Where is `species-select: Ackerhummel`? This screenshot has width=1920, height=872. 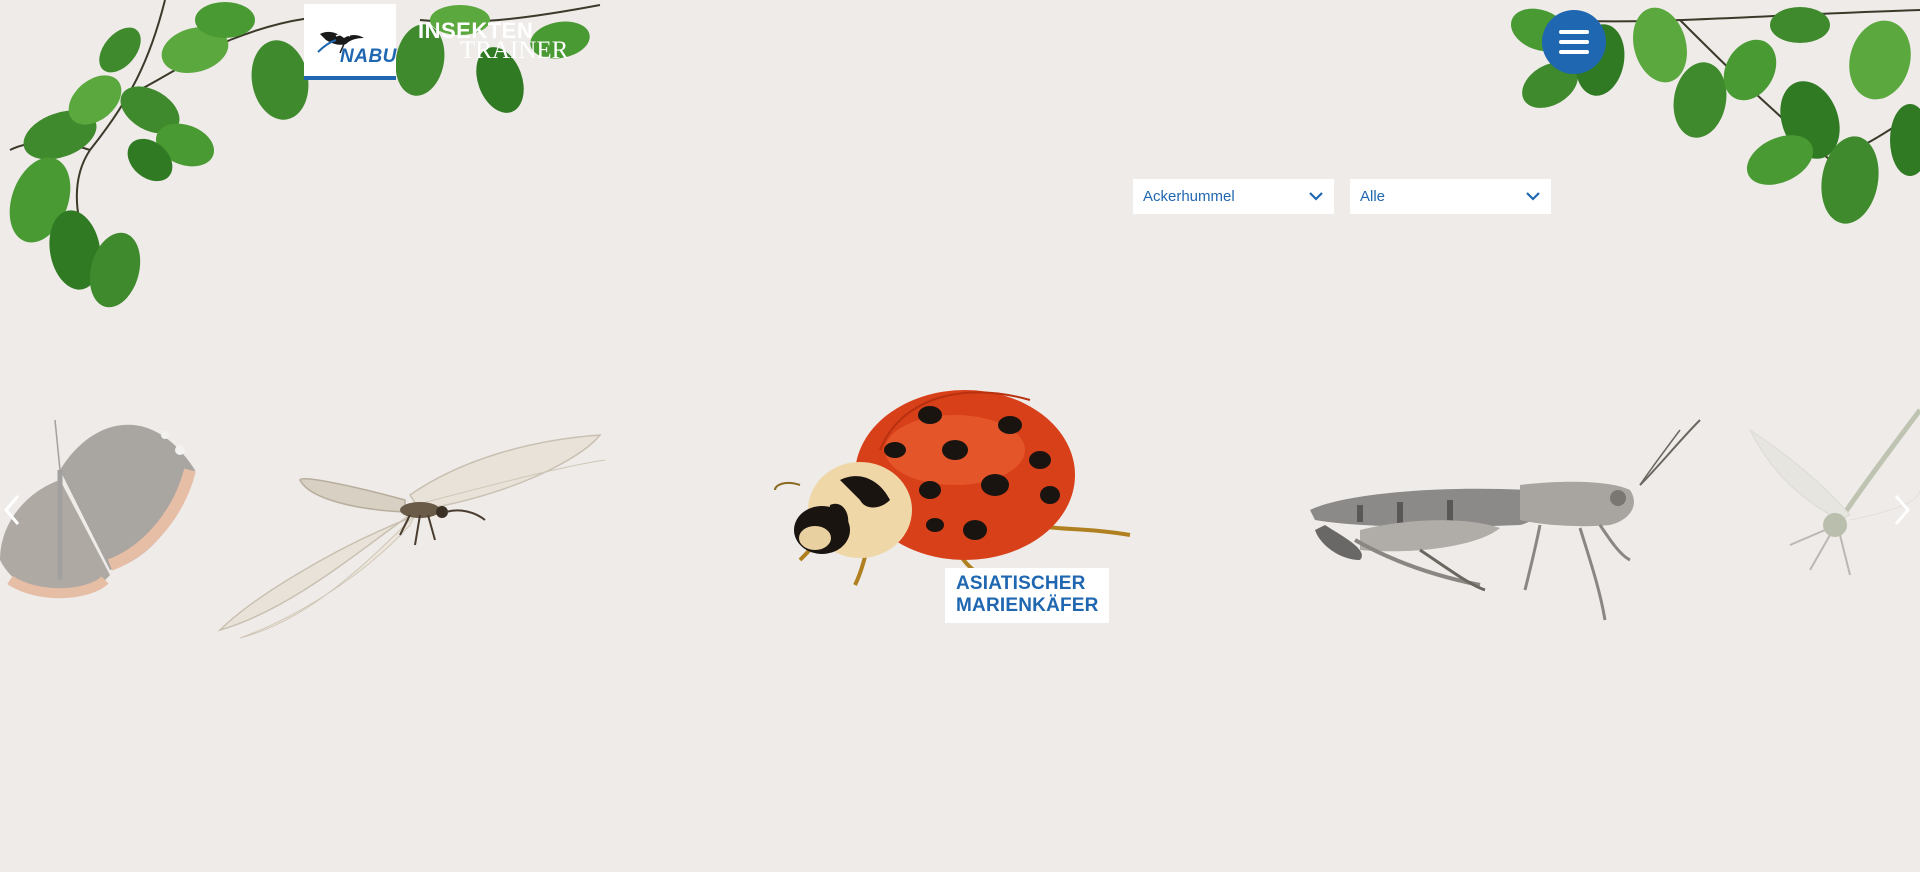
species-select: Ackerhummel is located at coordinates (1233, 196).